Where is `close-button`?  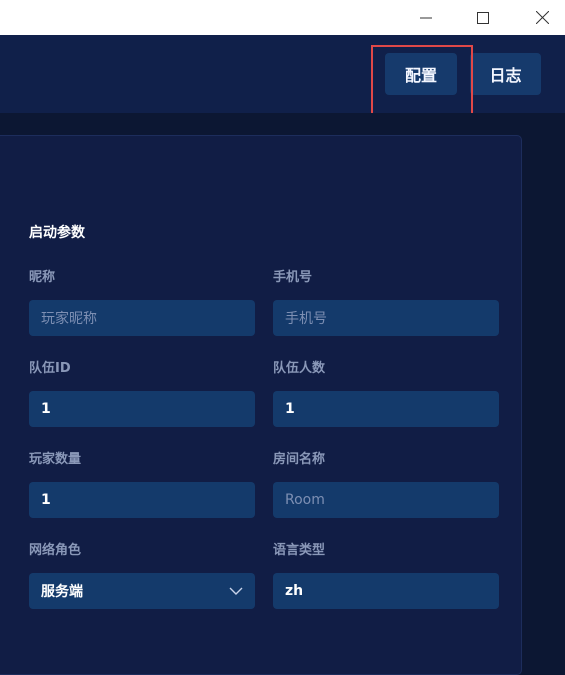 close-button is located at coordinates (542, 17).